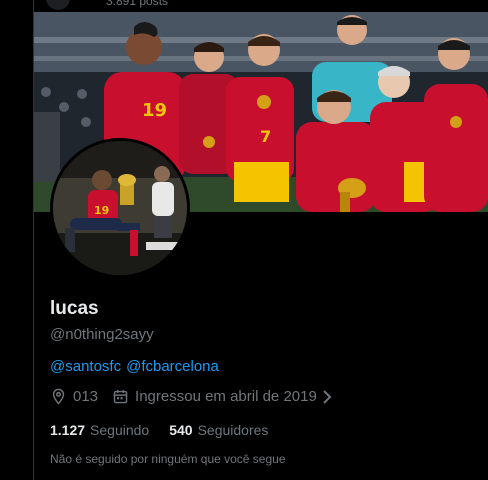 The width and height of the screenshot is (488, 480). Describe the element at coordinates (68, 430) in the screenshot. I see `following-count: 1.127` at that location.